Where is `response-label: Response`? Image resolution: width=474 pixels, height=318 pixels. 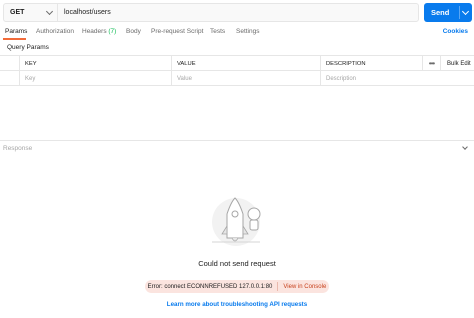
response-label: Response is located at coordinates (18, 148).